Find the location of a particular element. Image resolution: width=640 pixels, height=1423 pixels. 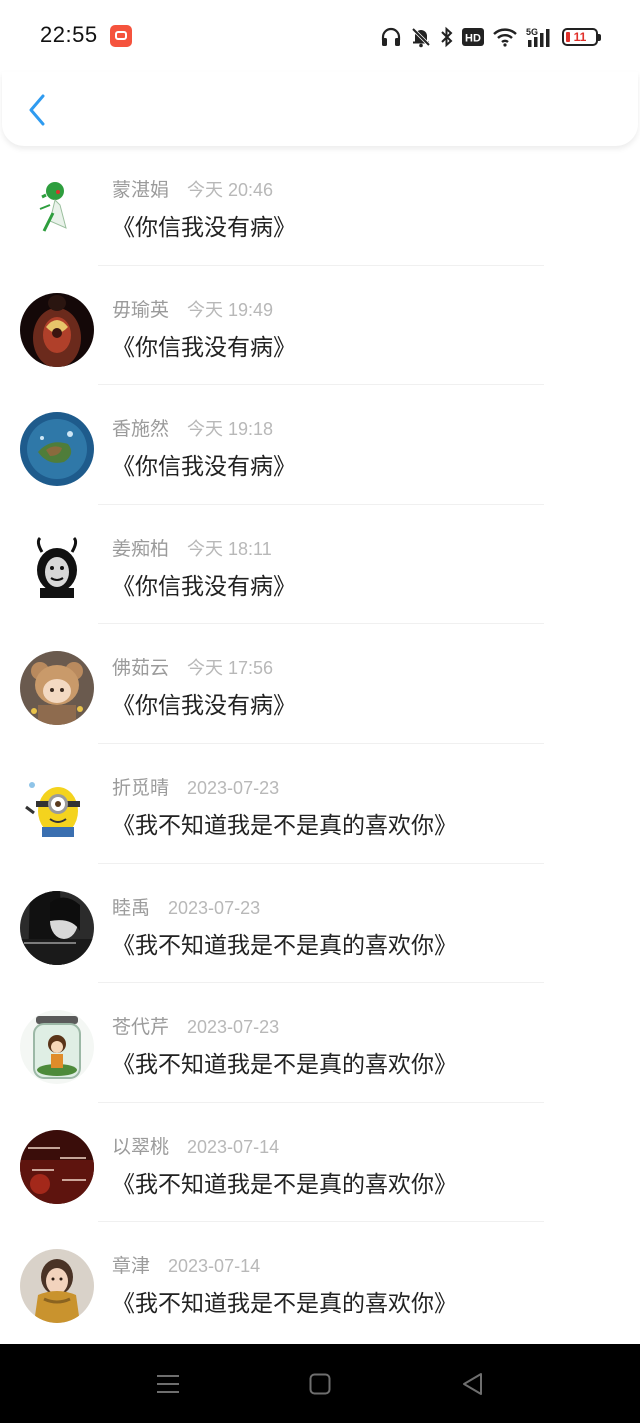

message-meta: 毋瑜英 今天 19:49 is located at coordinates (192, 308).